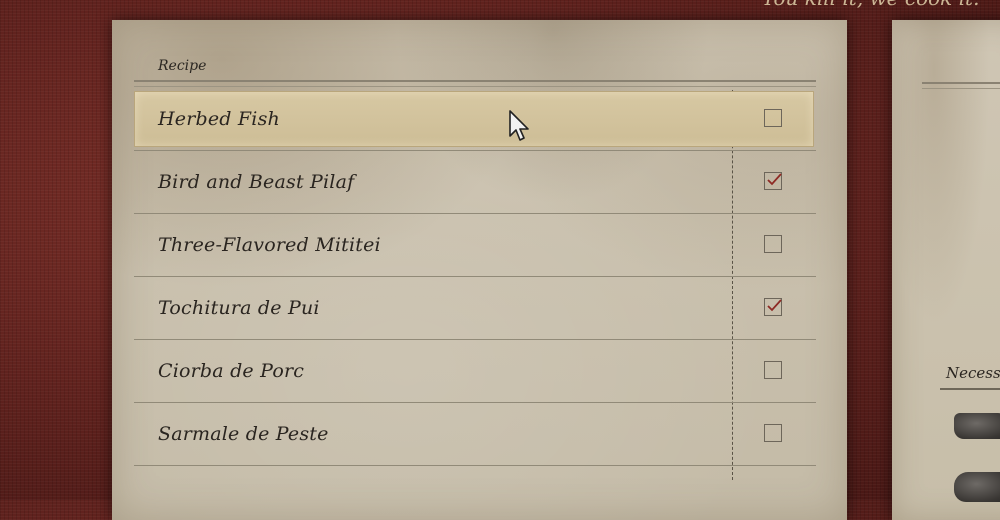 The image size is (1000, 520). What do you see at coordinates (881, 5) in the screenshot?
I see `tagline: You kill it, we cook it.` at bounding box center [881, 5].